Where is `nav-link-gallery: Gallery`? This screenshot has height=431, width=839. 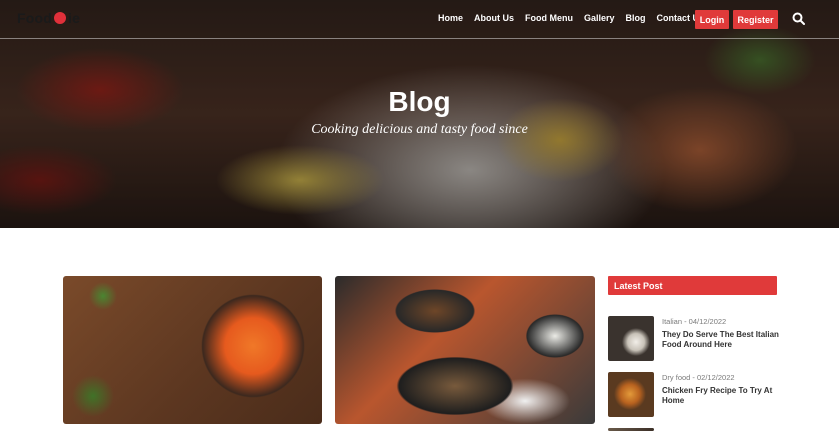
nav-link-gallery: Gallery is located at coordinates (599, 18).